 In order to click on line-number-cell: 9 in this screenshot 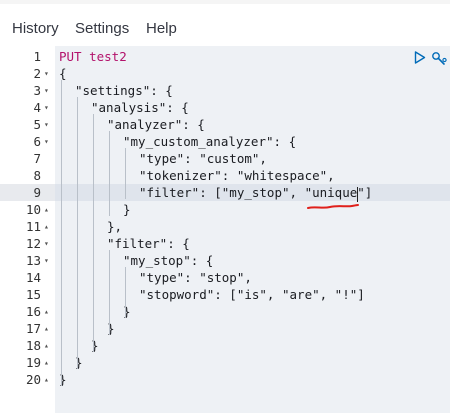, I will do `click(27, 192)`.